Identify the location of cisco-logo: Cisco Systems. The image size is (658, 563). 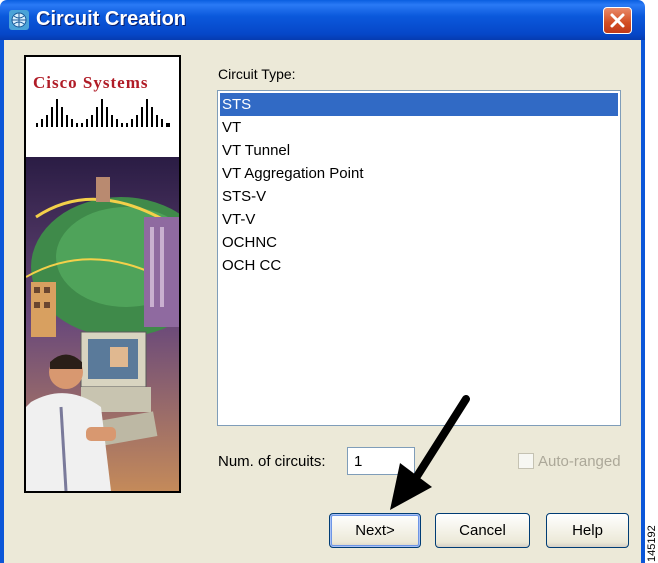
(102, 107).